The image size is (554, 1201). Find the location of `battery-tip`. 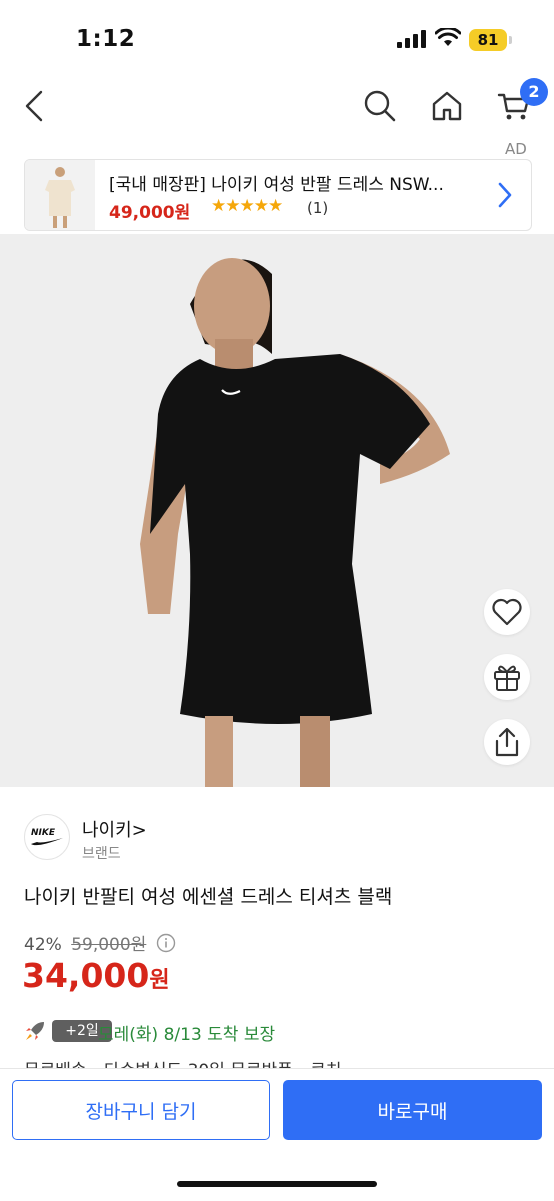

battery-tip is located at coordinates (510, 40).